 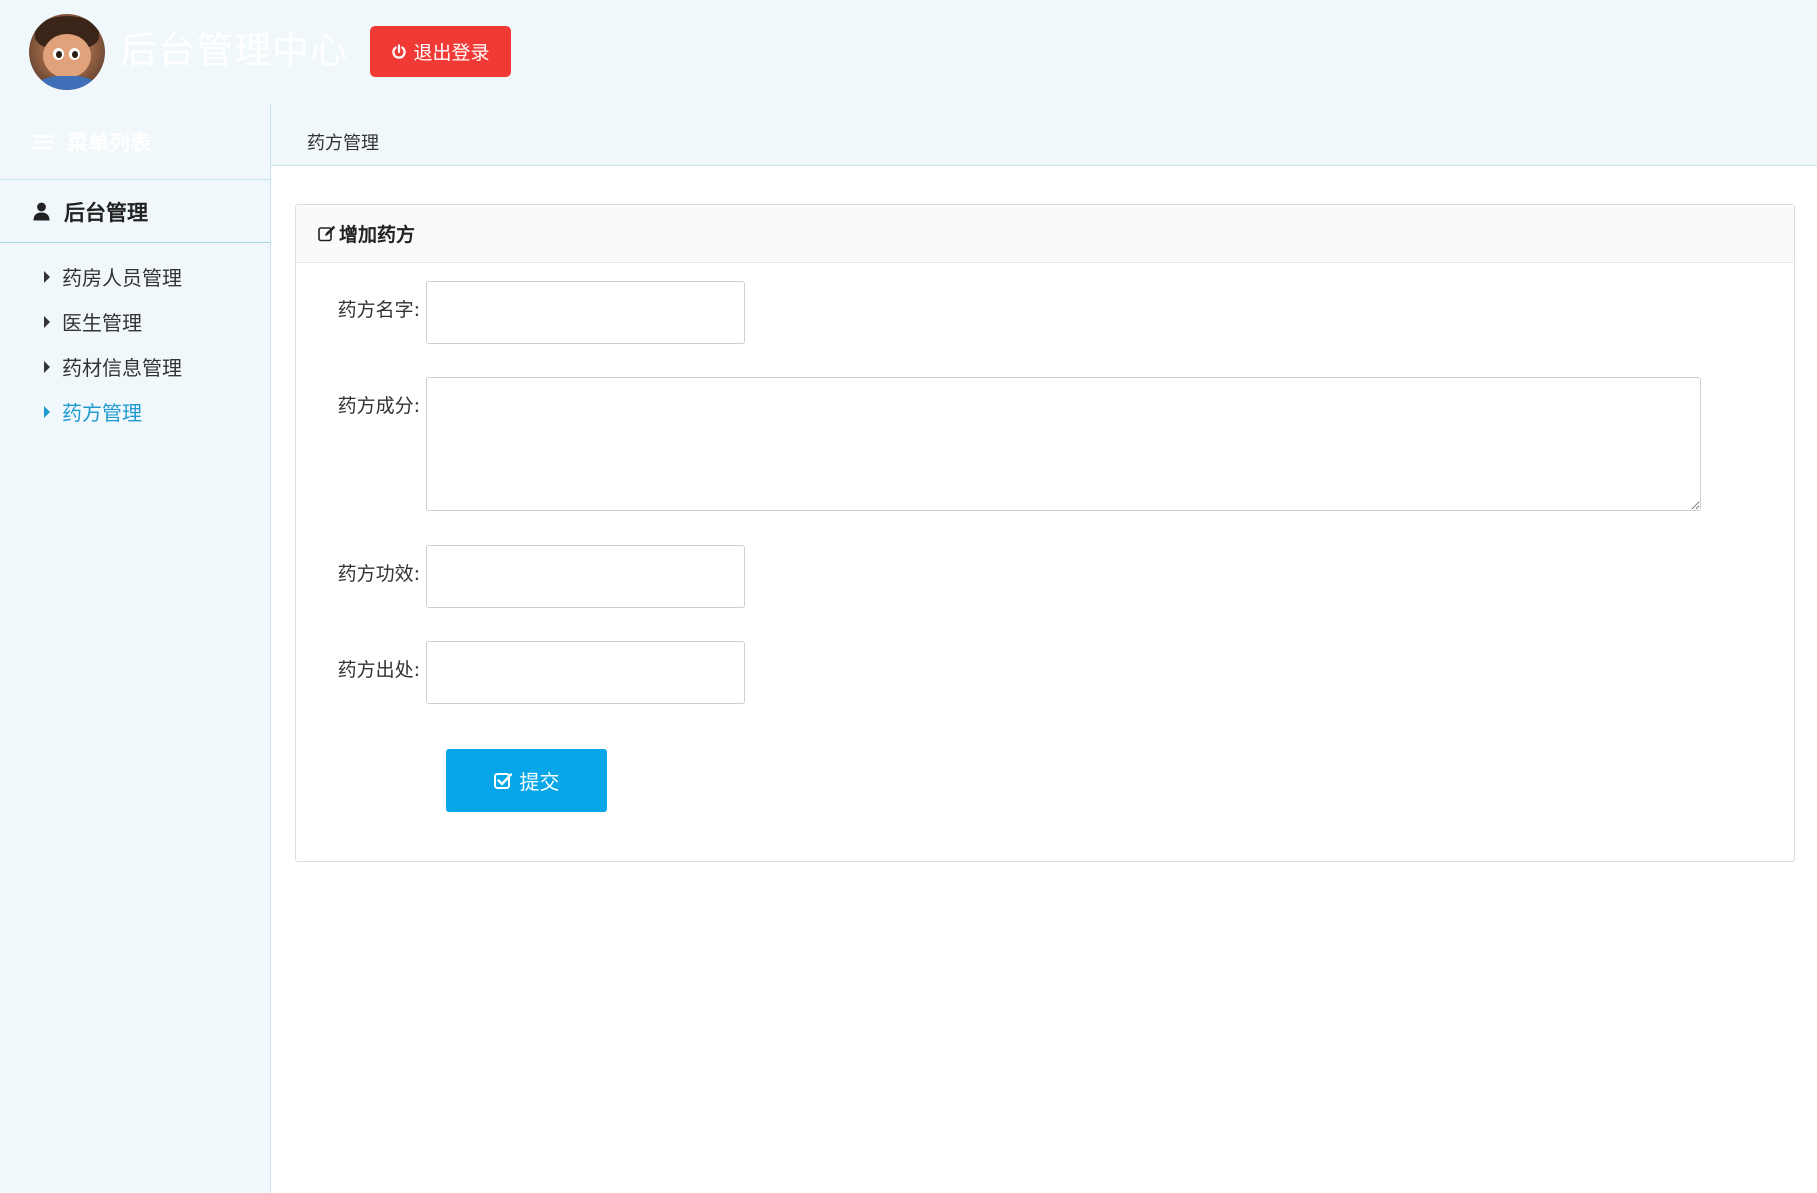 I want to click on efficacy-label: 药方功效:, so click(x=378, y=574).